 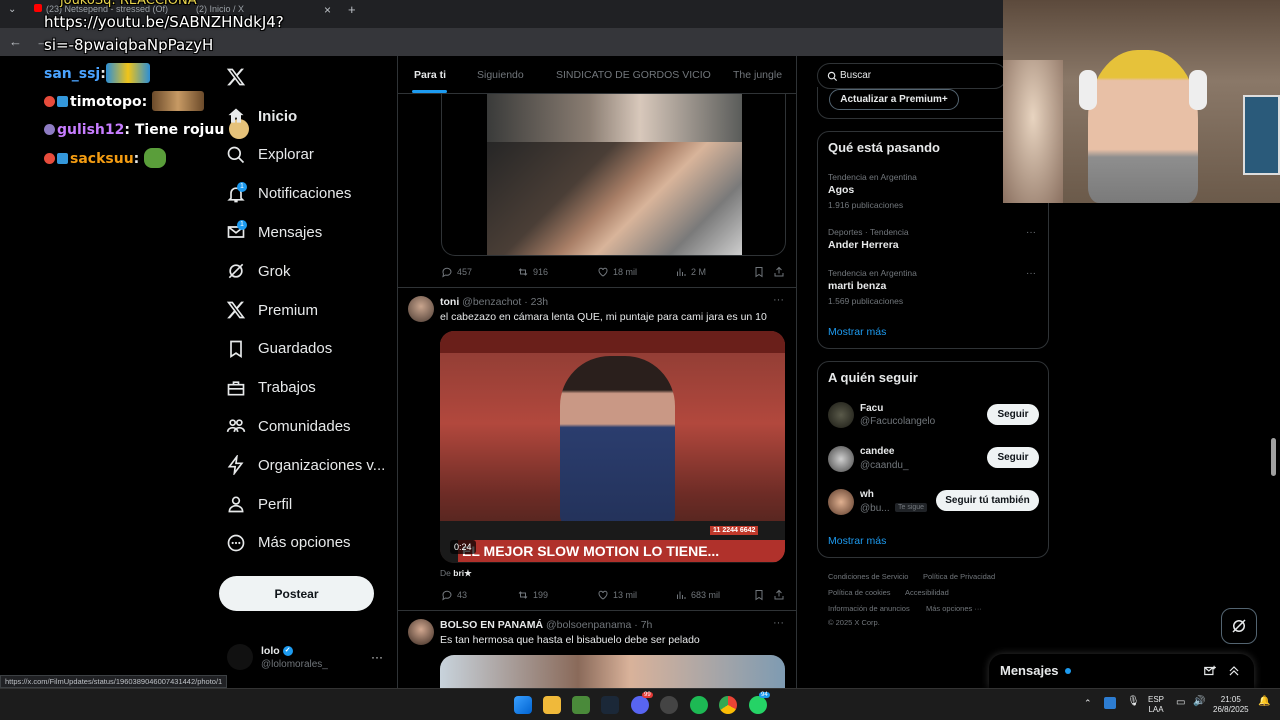 What do you see at coordinates (456, 573) in the screenshot?
I see `video-source: De bri★` at bounding box center [456, 573].